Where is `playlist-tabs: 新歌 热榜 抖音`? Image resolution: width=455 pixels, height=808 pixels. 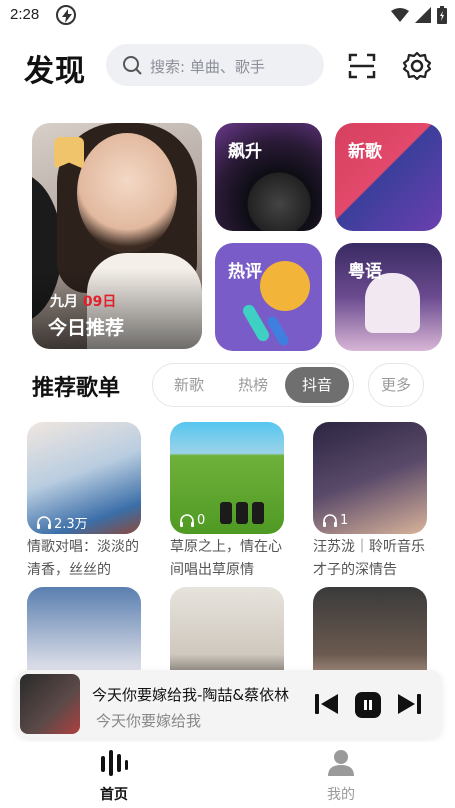 playlist-tabs: 新歌 热榜 抖音 is located at coordinates (253, 385).